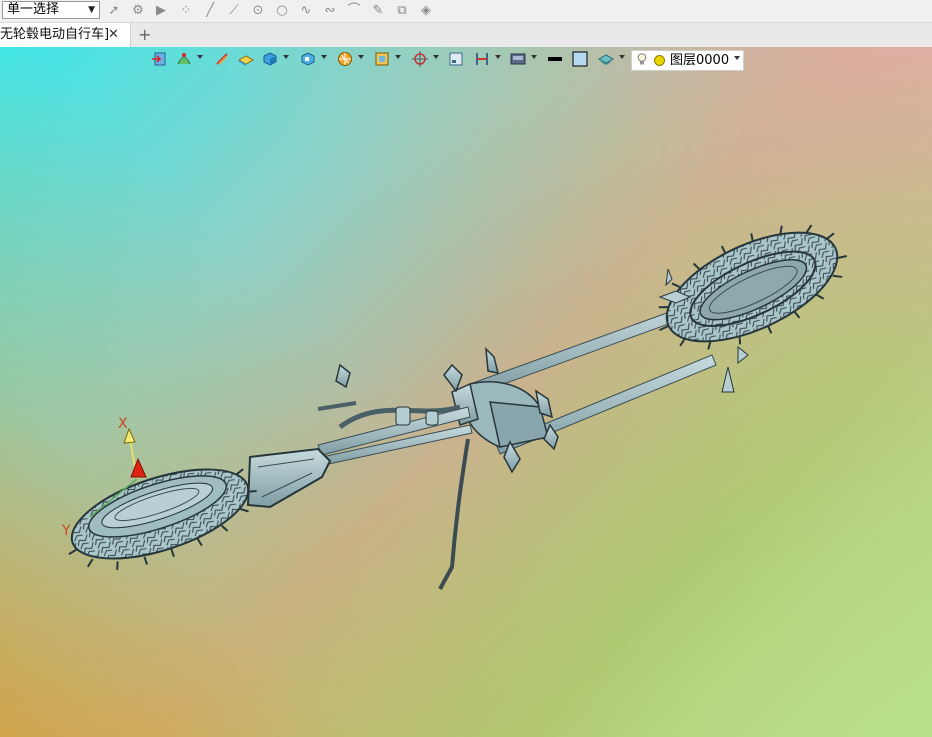  Describe the element at coordinates (159, 59) in the screenshot. I see `exit-sketch-icon` at that location.